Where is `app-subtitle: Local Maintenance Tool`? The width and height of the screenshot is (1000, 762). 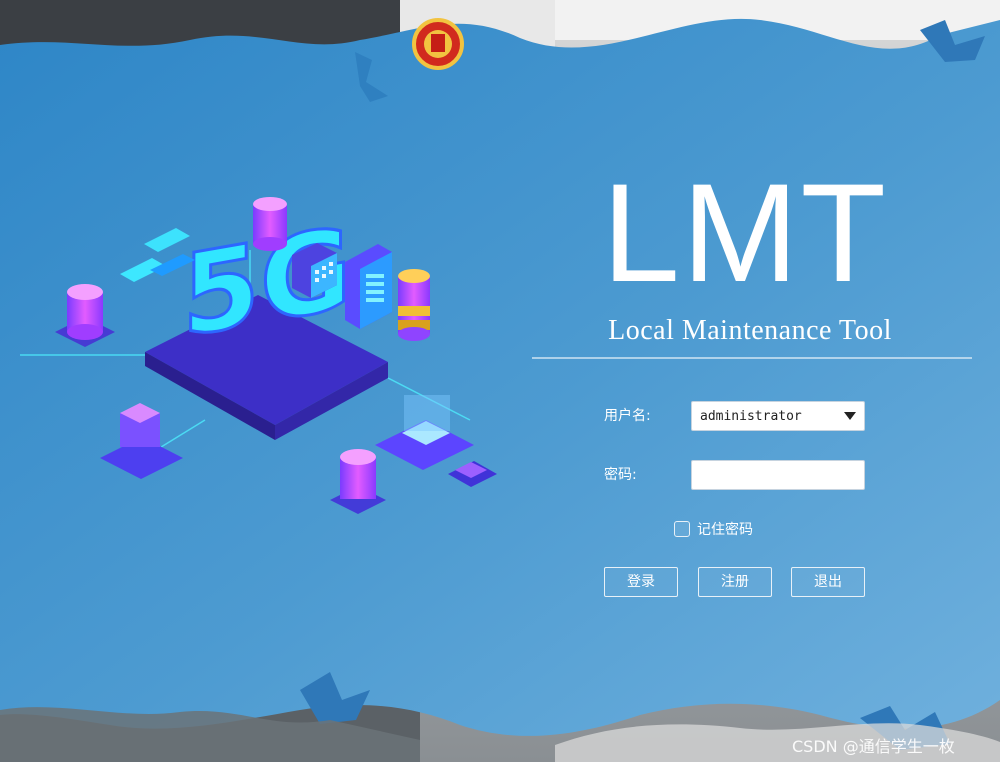
app-subtitle: Local Maintenance Tool is located at coordinates (750, 330).